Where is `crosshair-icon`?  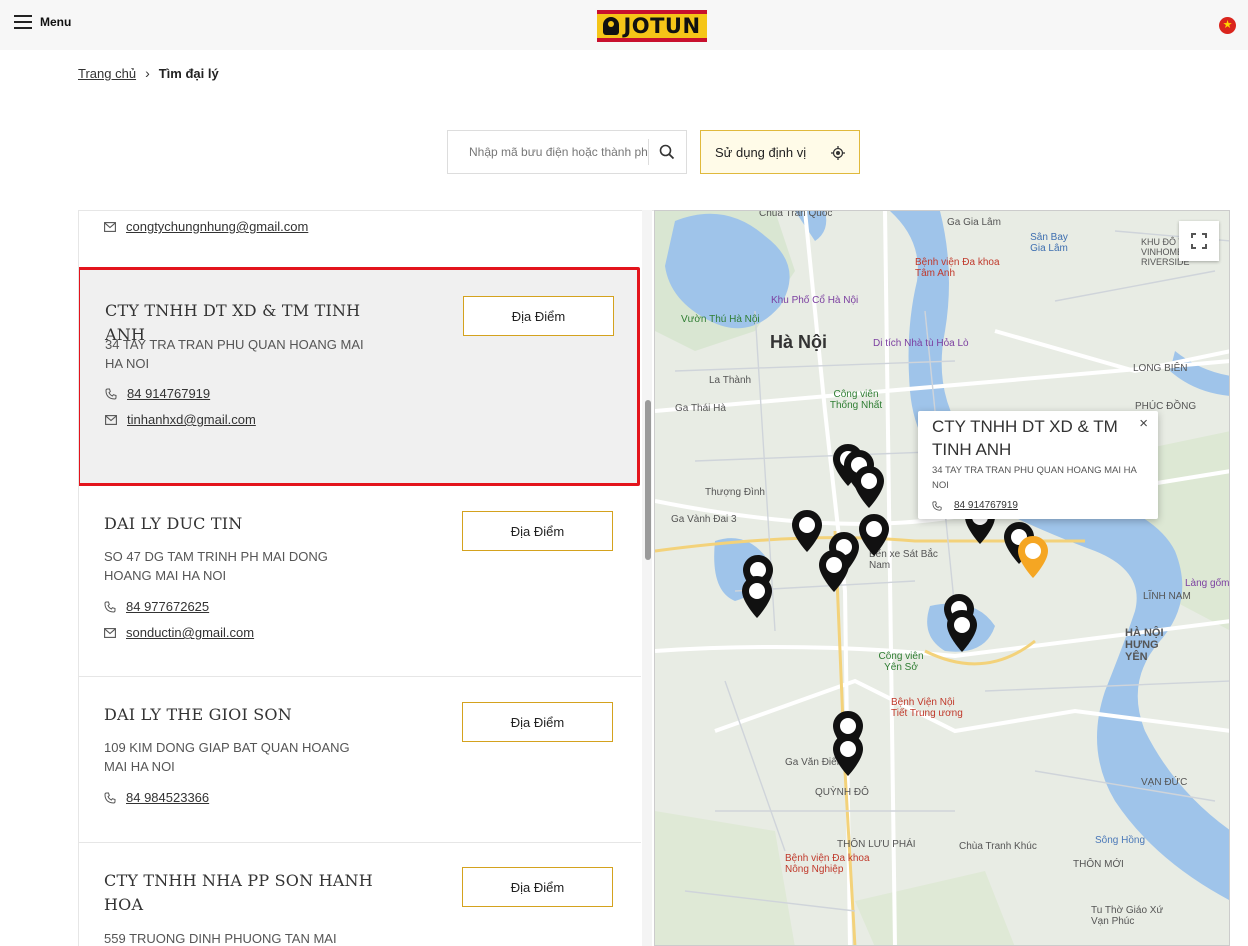
crosshair-icon is located at coordinates (838, 153).